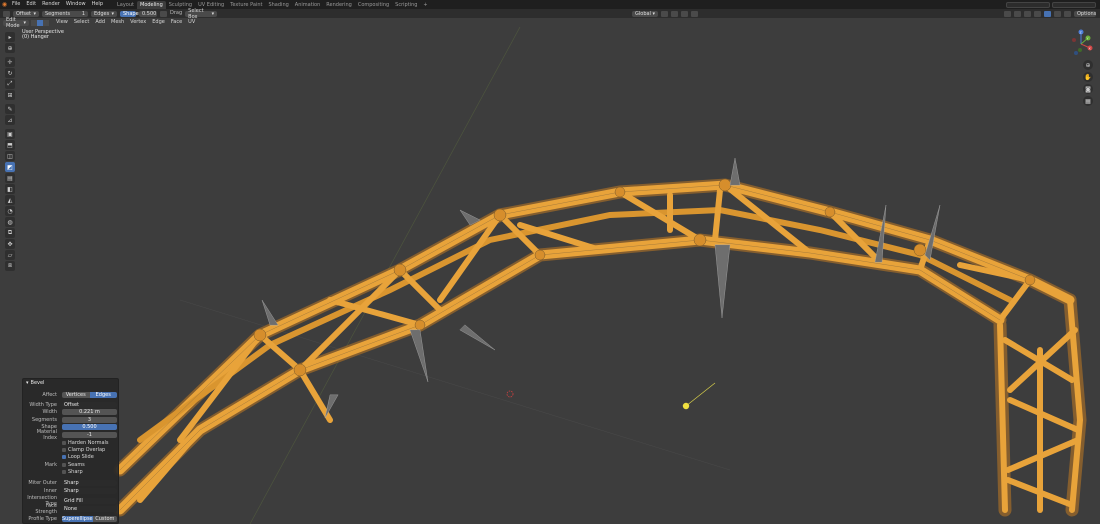  What do you see at coordinates (1028, 4) in the screenshot?
I see `scene-selector` at bounding box center [1028, 4].